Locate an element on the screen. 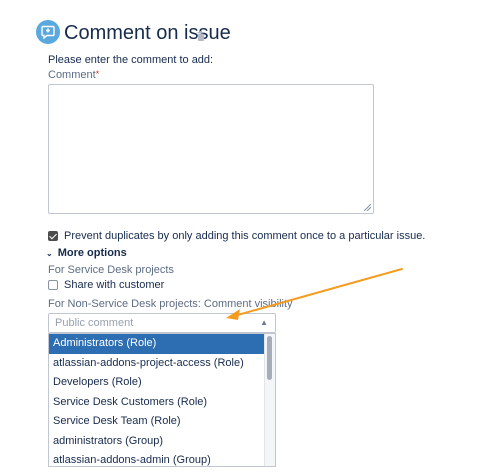  share-with-customer-label: Share with customer is located at coordinates (114, 285).